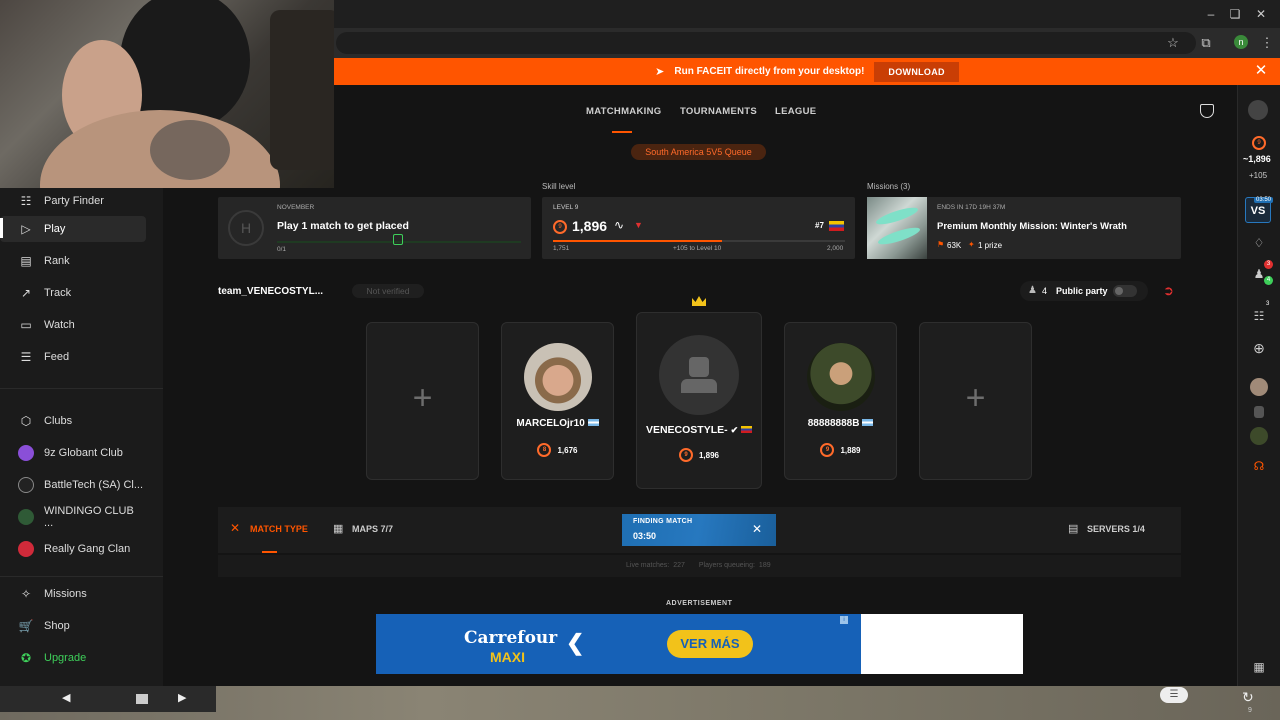  What do you see at coordinates (766, 43) in the screenshot?
I see `address-bar` at bounding box center [766, 43].